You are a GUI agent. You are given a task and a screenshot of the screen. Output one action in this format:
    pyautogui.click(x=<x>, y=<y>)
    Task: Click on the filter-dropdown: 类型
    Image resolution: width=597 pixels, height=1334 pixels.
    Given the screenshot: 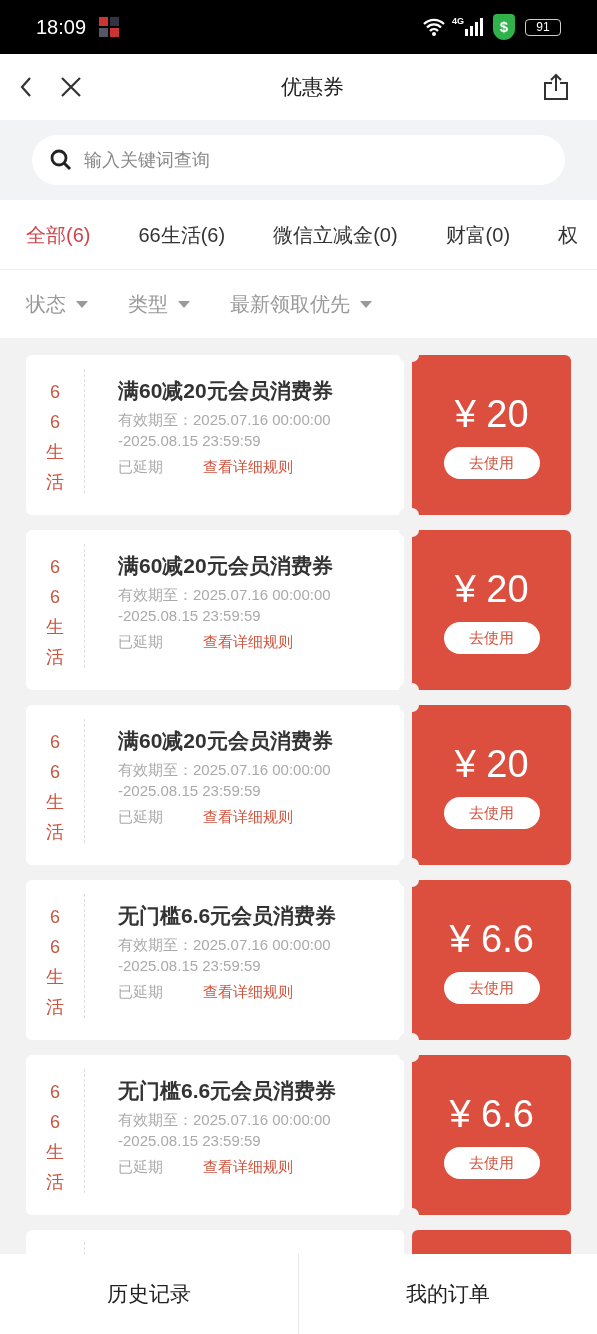 What is the action you would take?
    pyautogui.click(x=159, y=304)
    